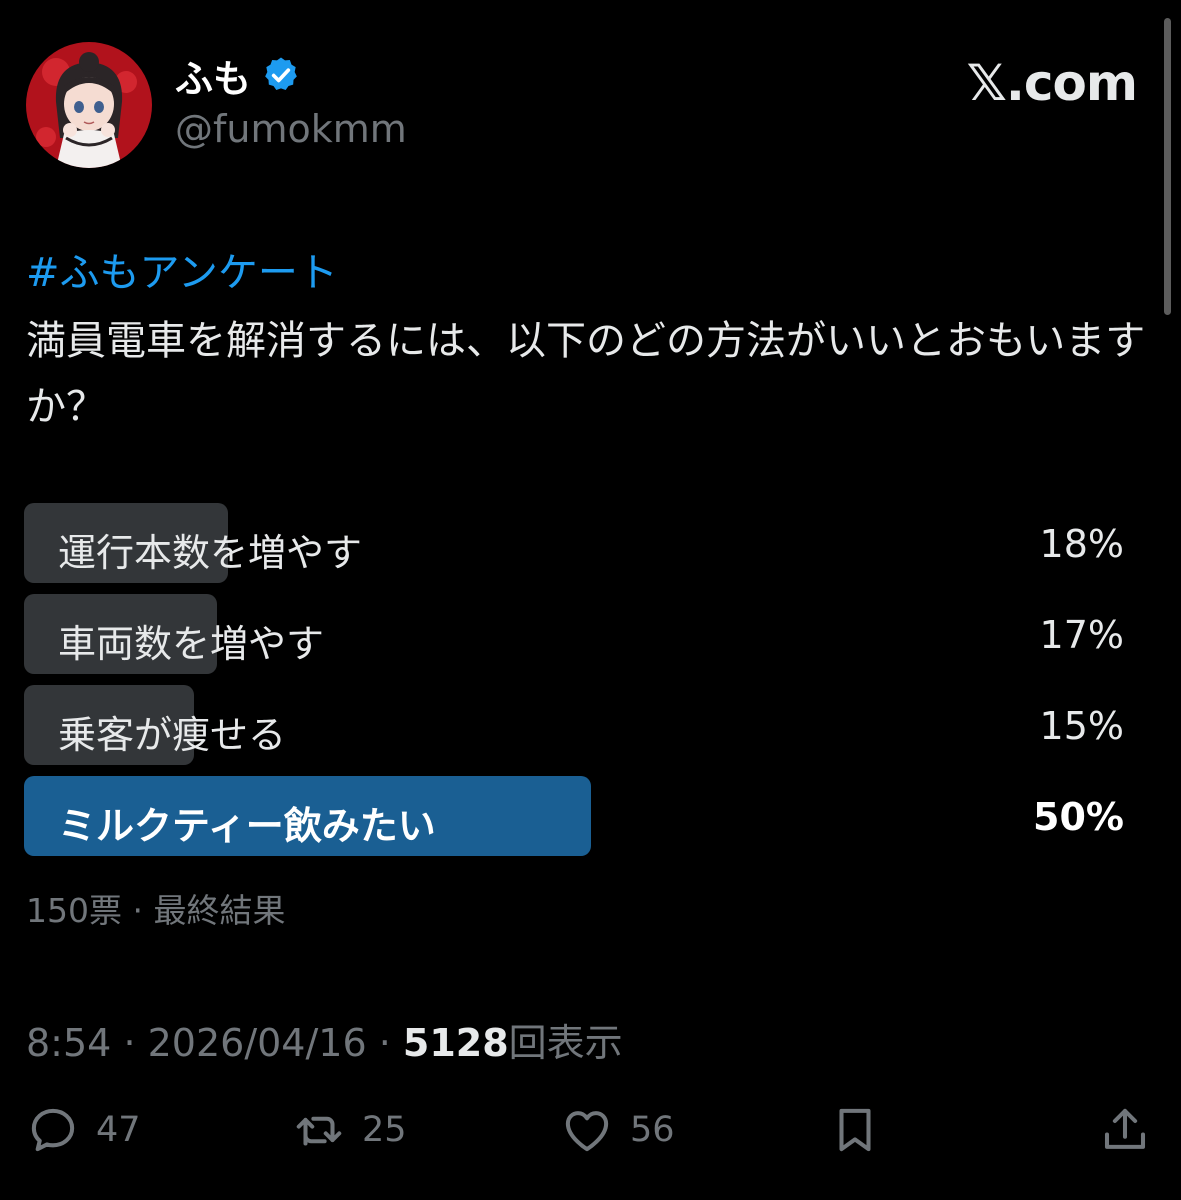 Image resolution: width=1181 pixels, height=1200 pixels. I want to click on reply-button: 47, so click(83, 1130).